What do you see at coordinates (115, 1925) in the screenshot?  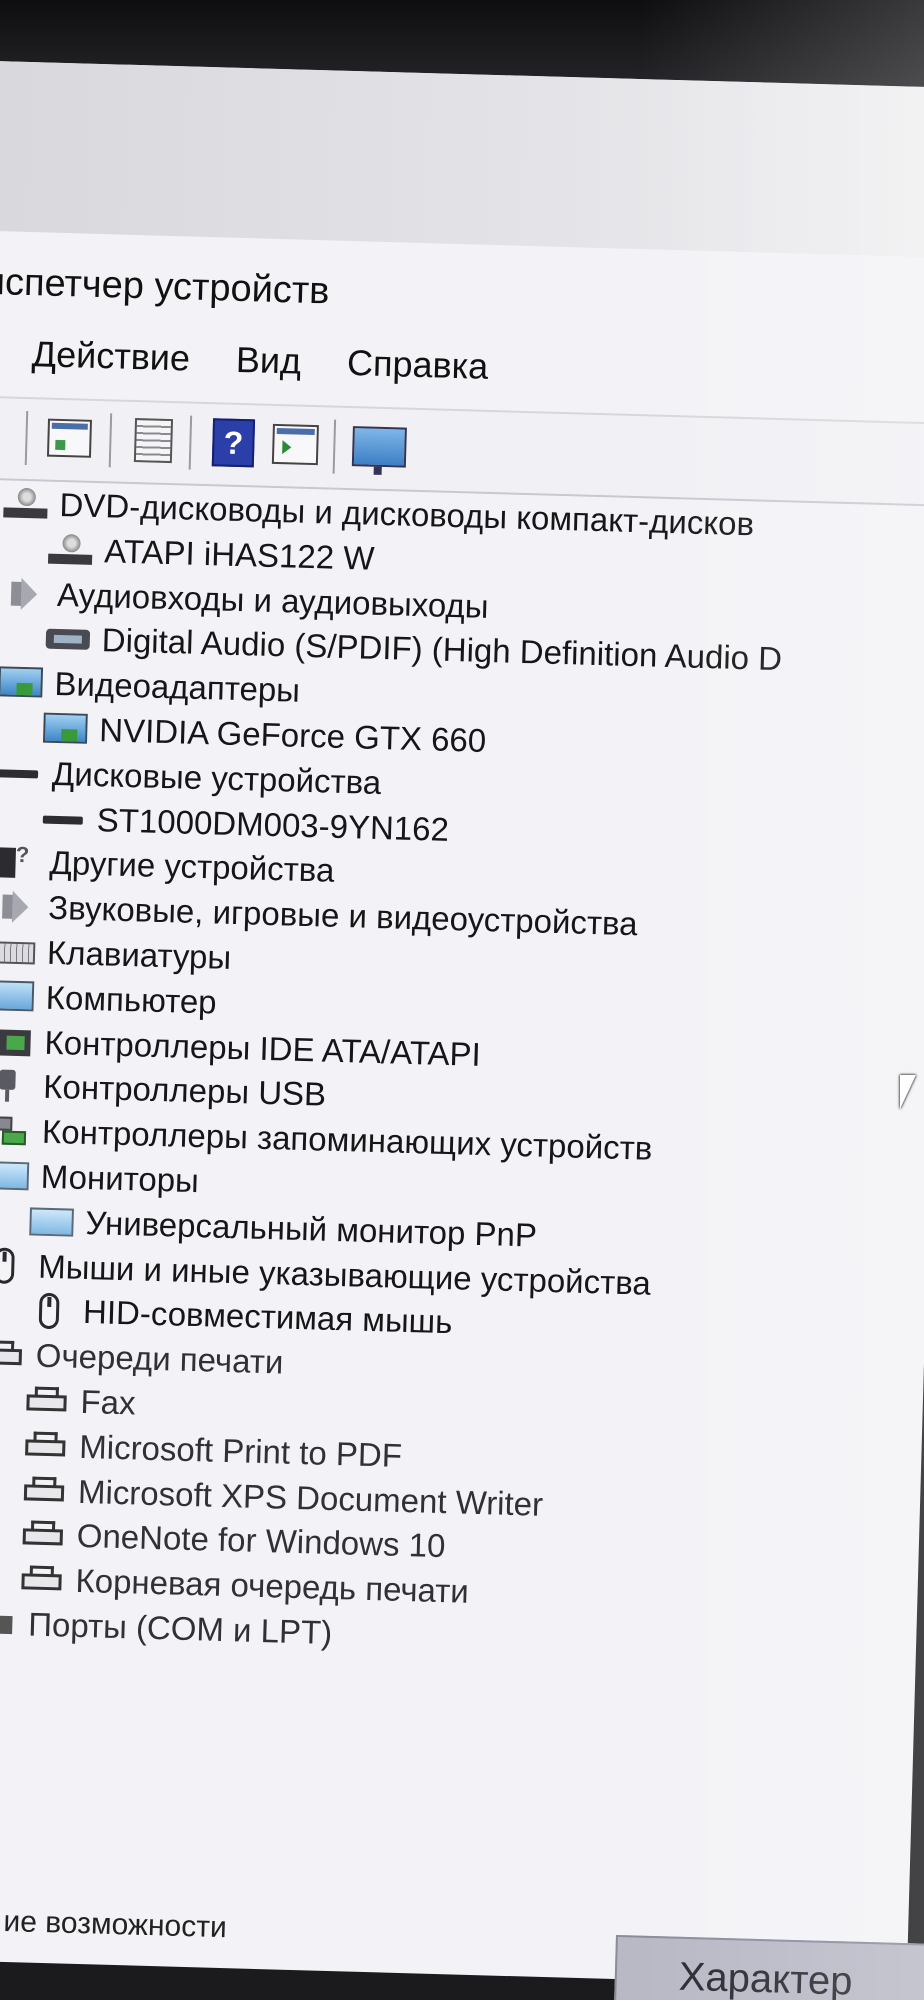 I see `footer-text: ие возможности` at bounding box center [115, 1925].